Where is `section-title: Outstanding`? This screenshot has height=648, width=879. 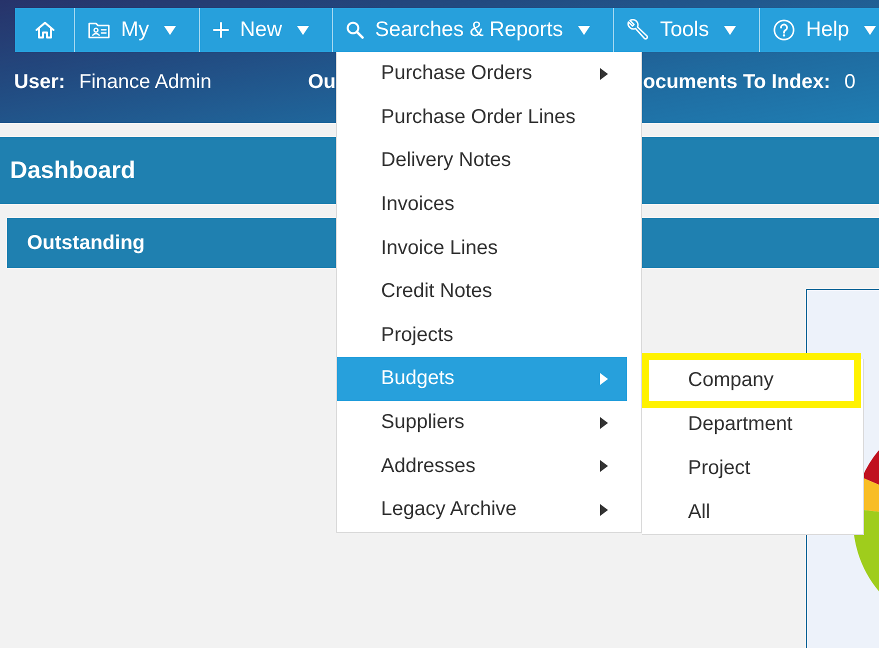 section-title: Outstanding is located at coordinates (86, 243).